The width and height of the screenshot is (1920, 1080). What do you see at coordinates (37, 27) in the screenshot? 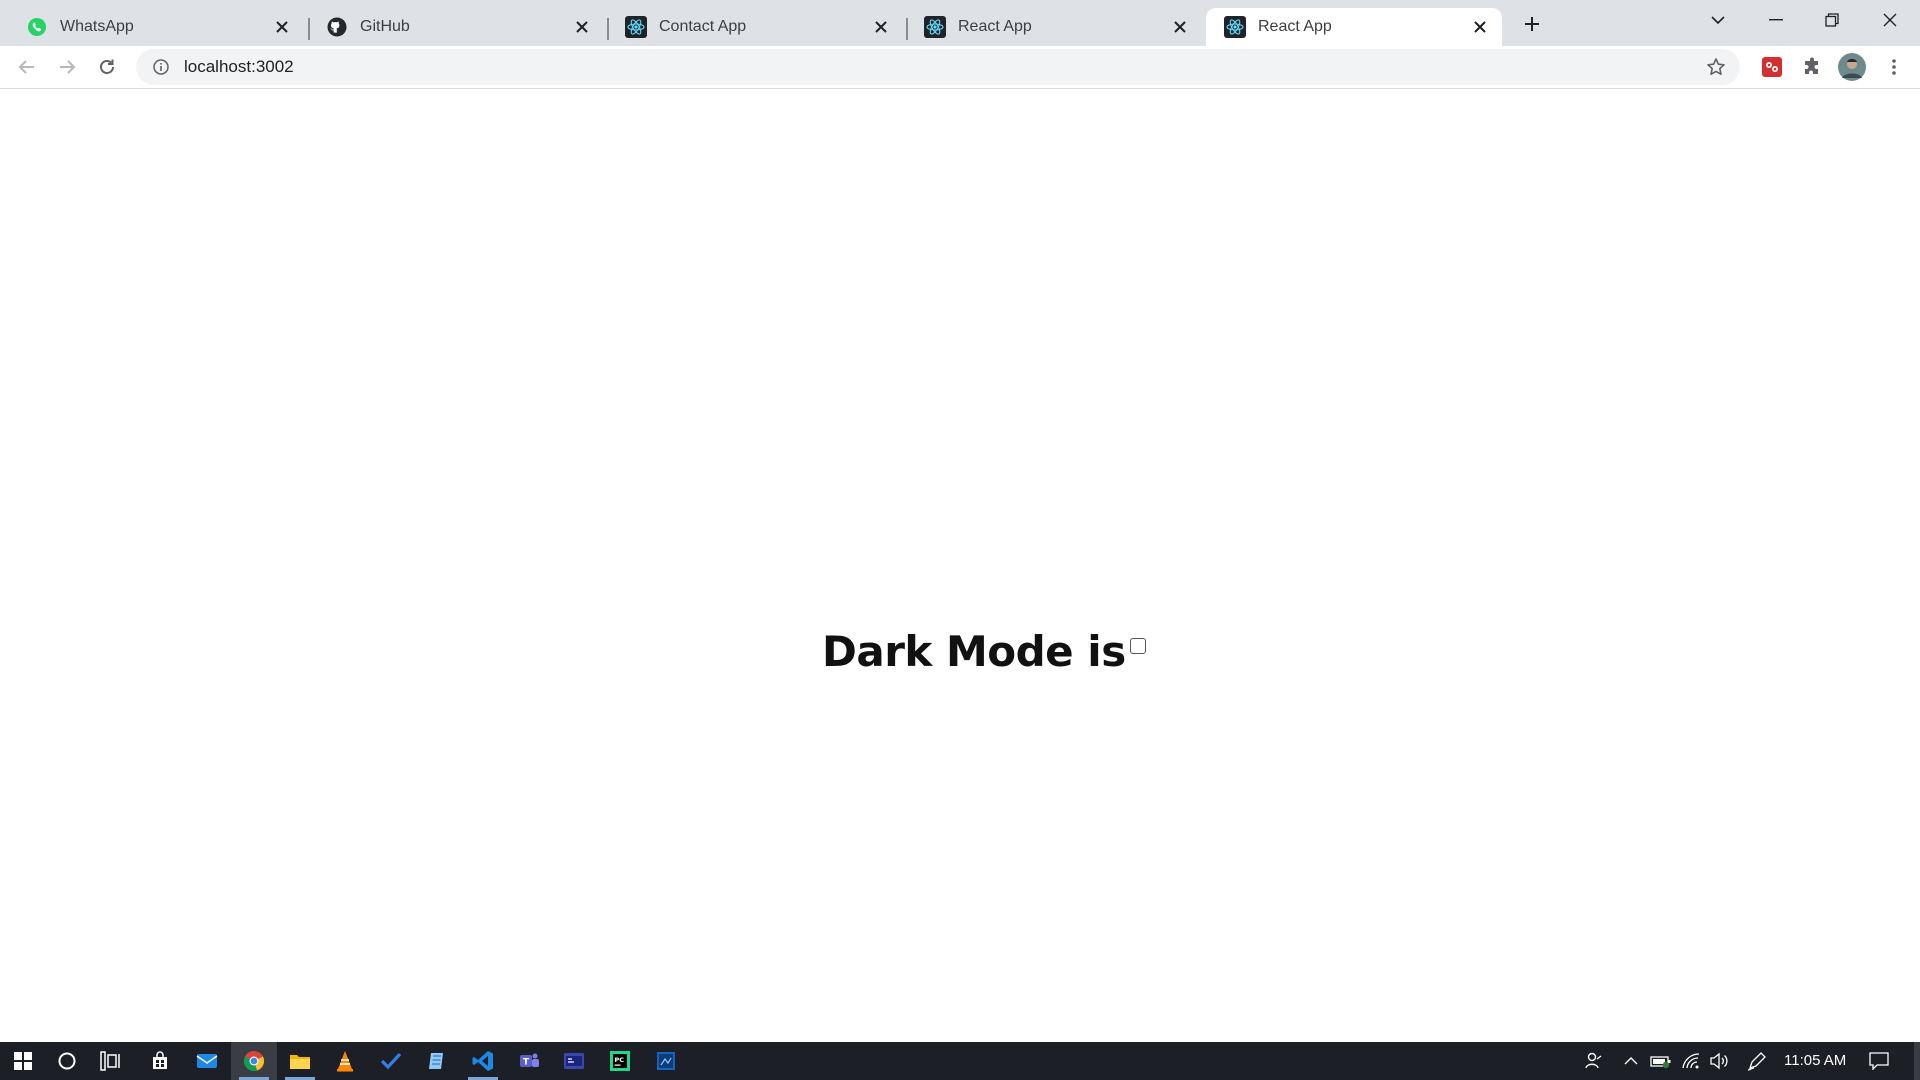
I see `whatsapp-icon` at bounding box center [37, 27].